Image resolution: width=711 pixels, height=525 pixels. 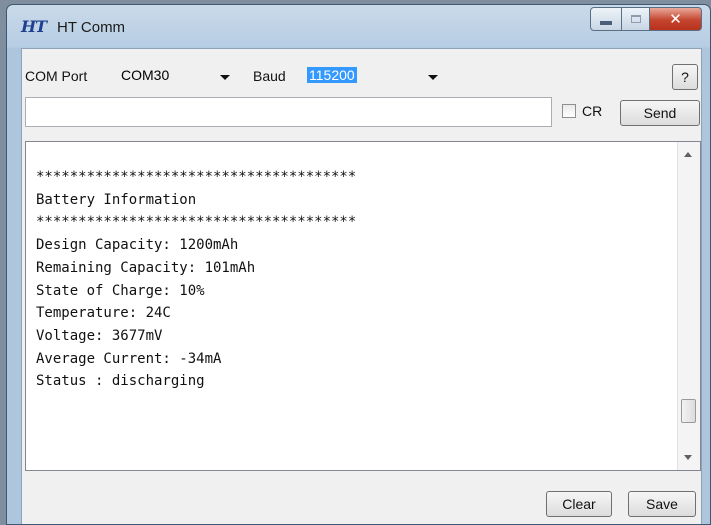 What do you see at coordinates (129, 358) in the screenshot?
I see `line: Average Current: -34mA` at bounding box center [129, 358].